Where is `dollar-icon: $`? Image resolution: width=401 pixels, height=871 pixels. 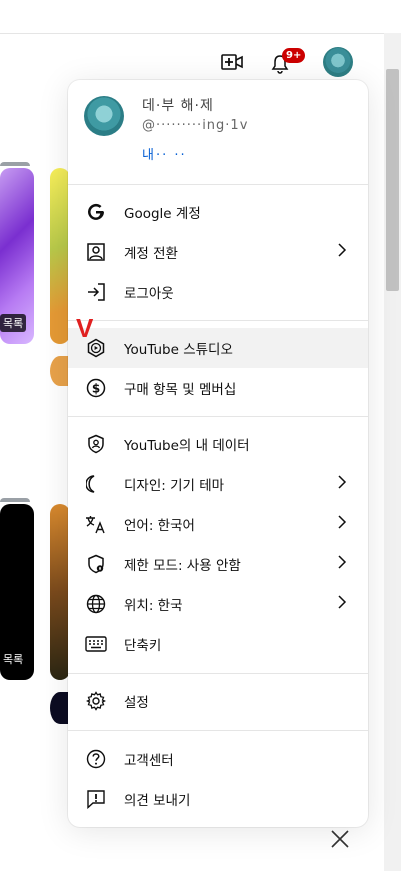
dollar-icon: $ is located at coordinates (96, 388).